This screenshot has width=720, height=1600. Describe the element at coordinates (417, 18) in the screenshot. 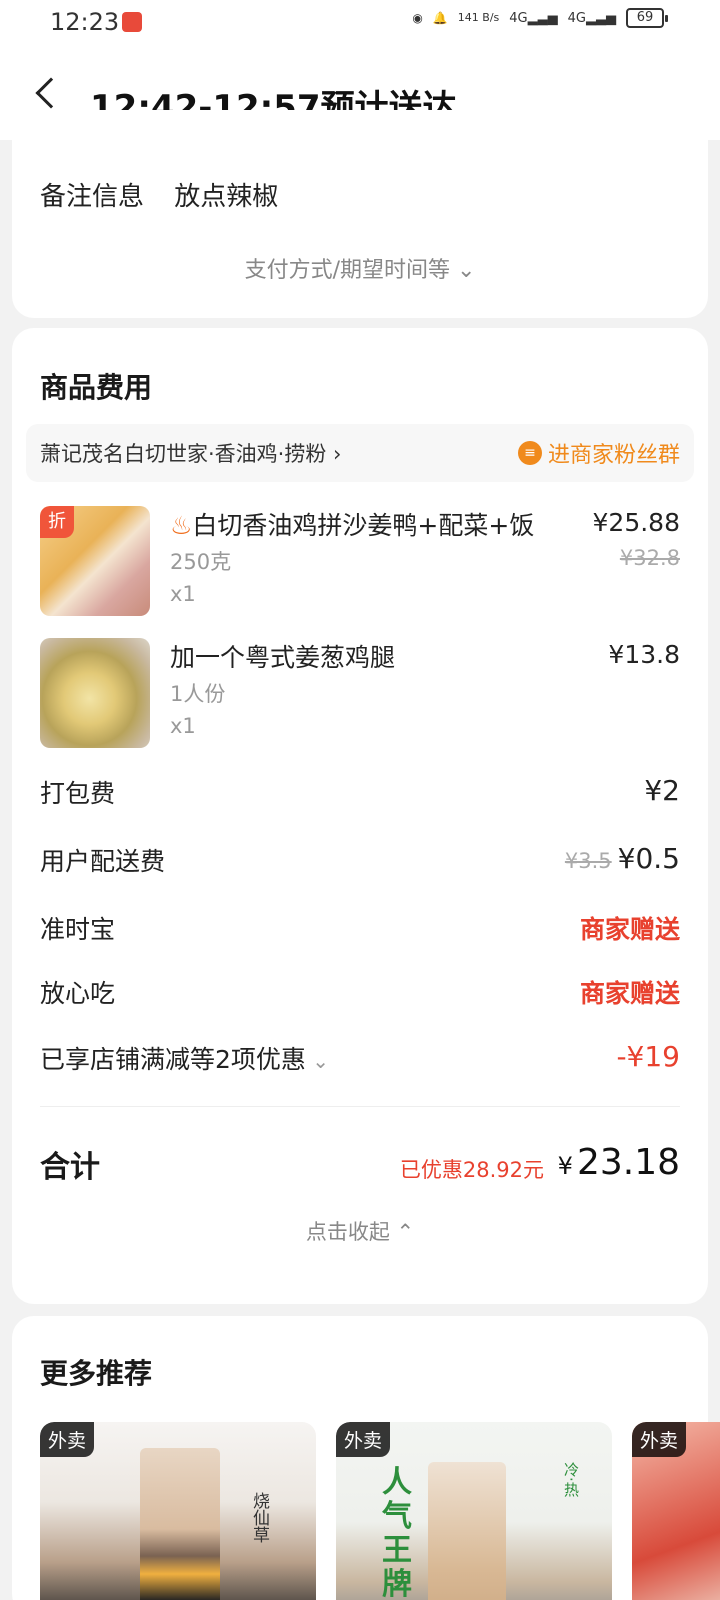

I see `location-icon: ◉` at that location.